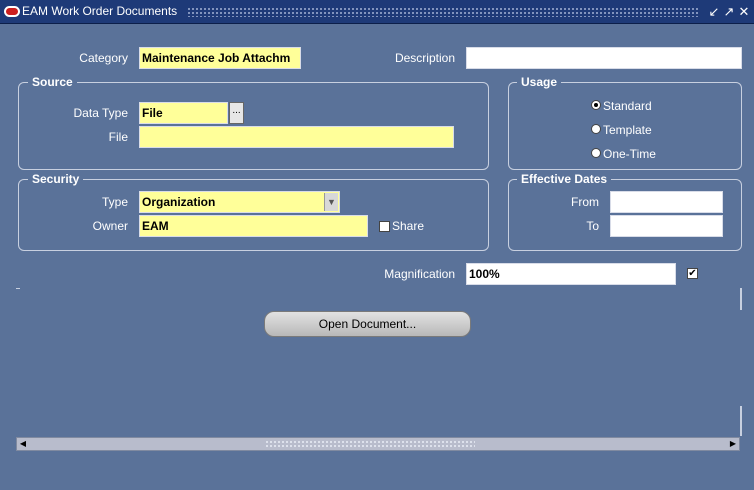  What do you see at coordinates (596, 129) in the screenshot?
I see `radio-template` at bounding box center [596, 129].